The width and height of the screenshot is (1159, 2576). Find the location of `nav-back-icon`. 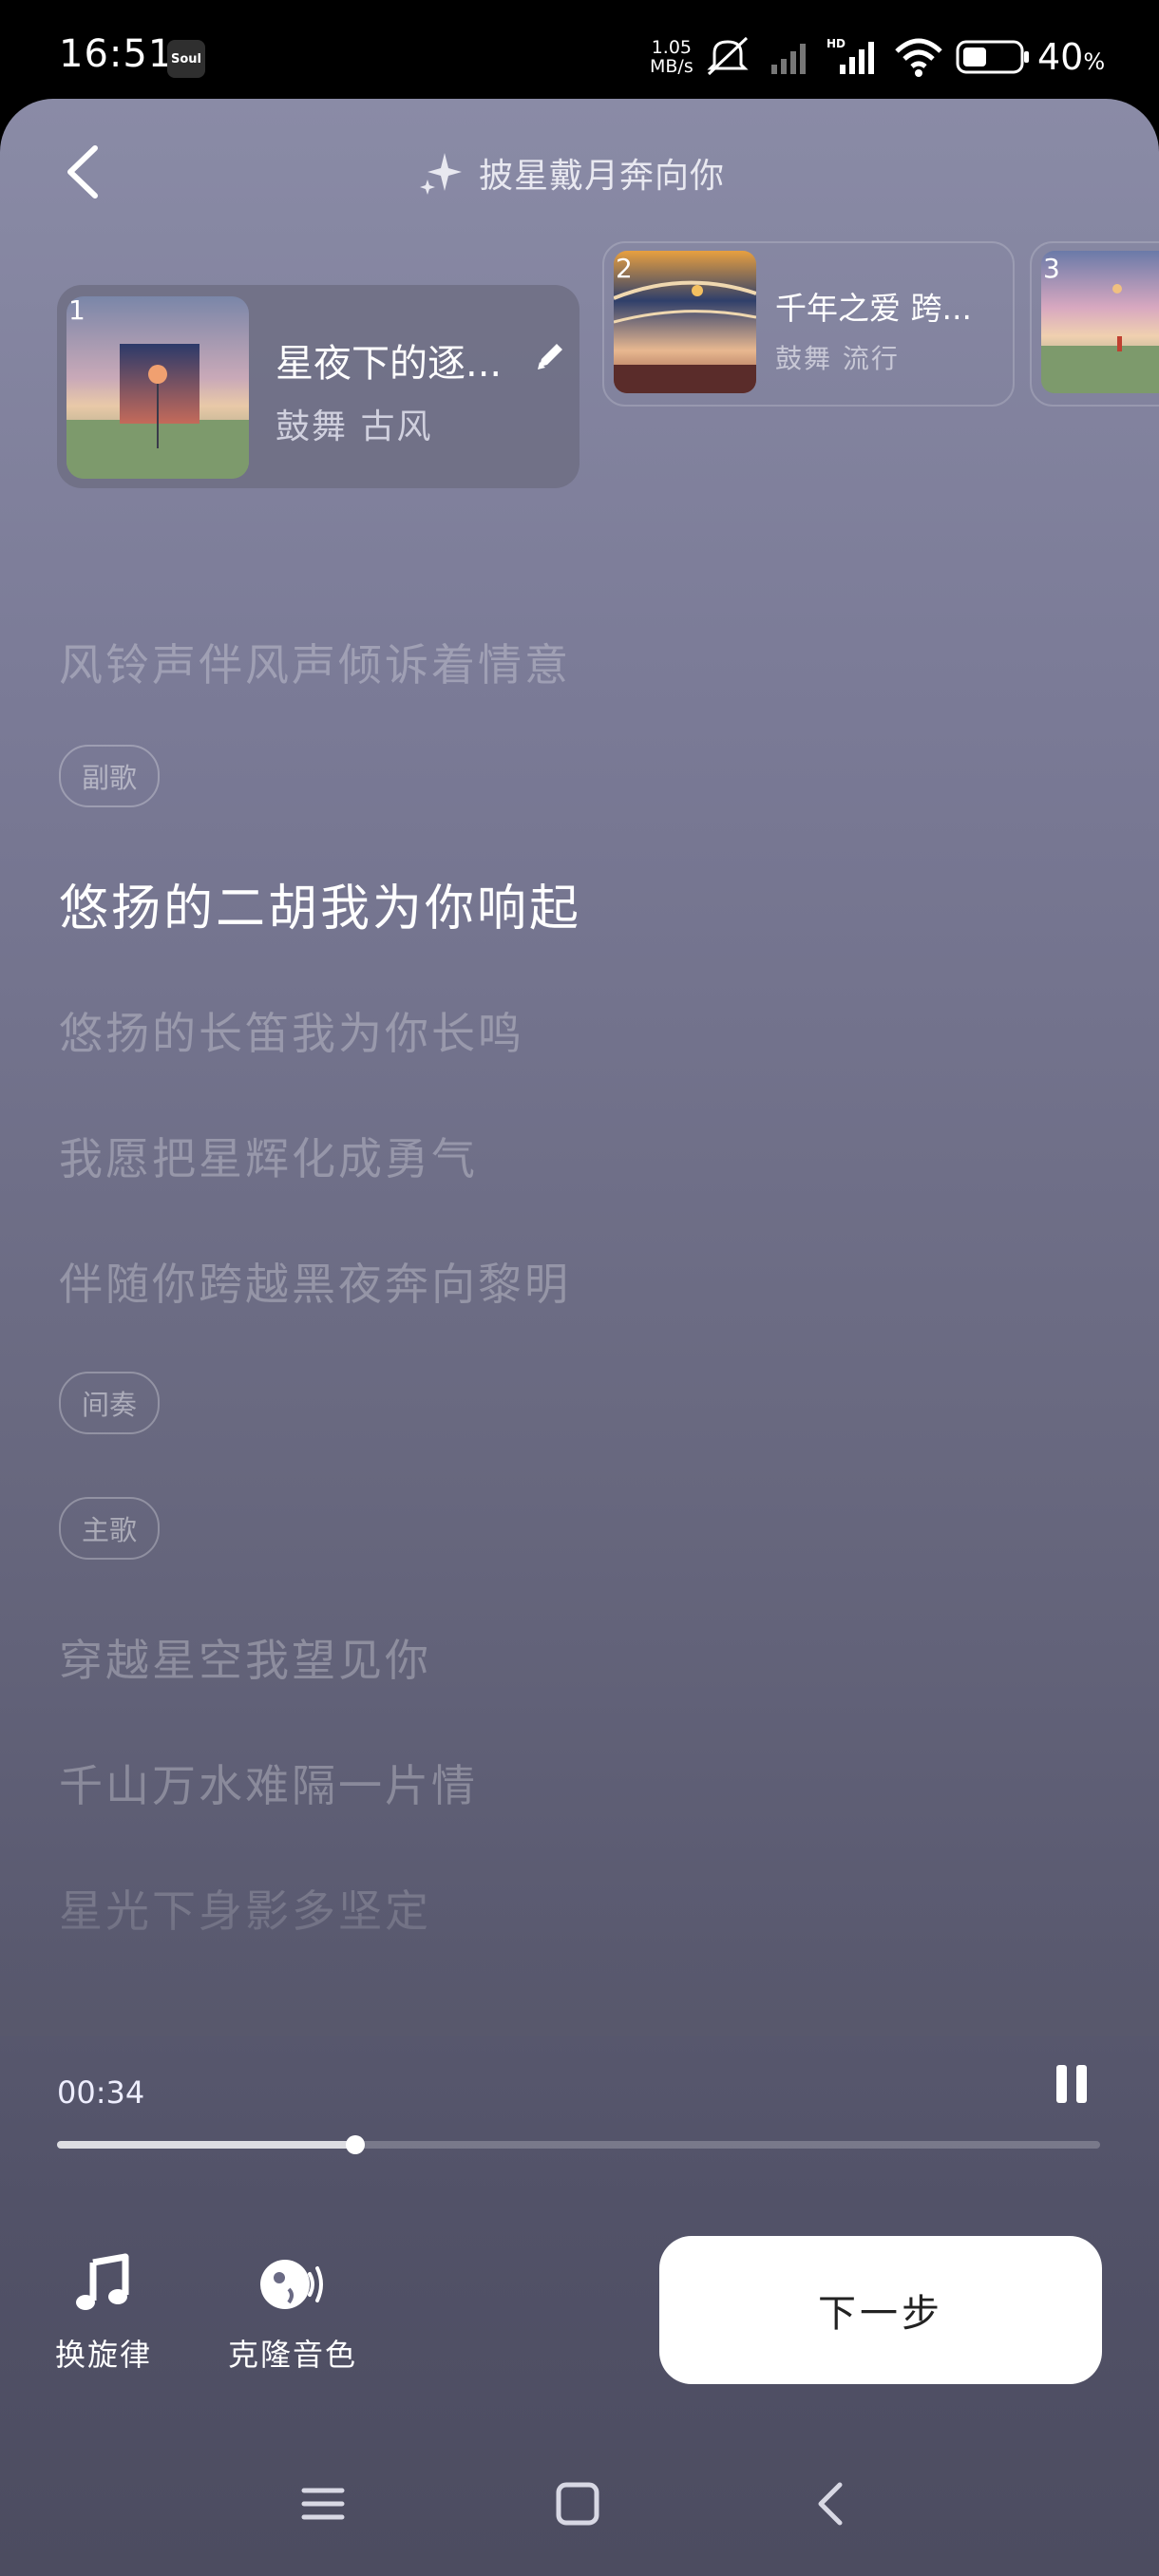

nav-back-icon is located at coordinates (832, 2504).